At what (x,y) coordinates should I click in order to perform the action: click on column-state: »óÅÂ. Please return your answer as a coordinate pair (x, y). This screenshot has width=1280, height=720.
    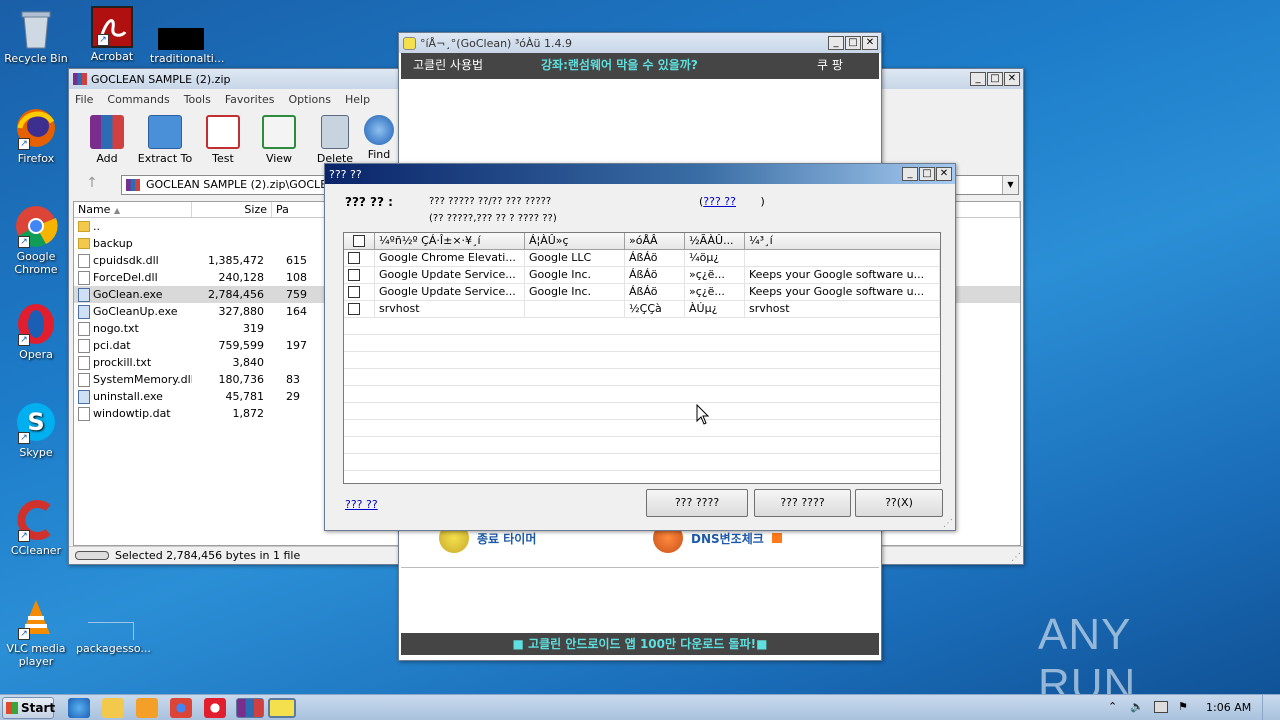
    Looking at the image, I should click on (655, 241).